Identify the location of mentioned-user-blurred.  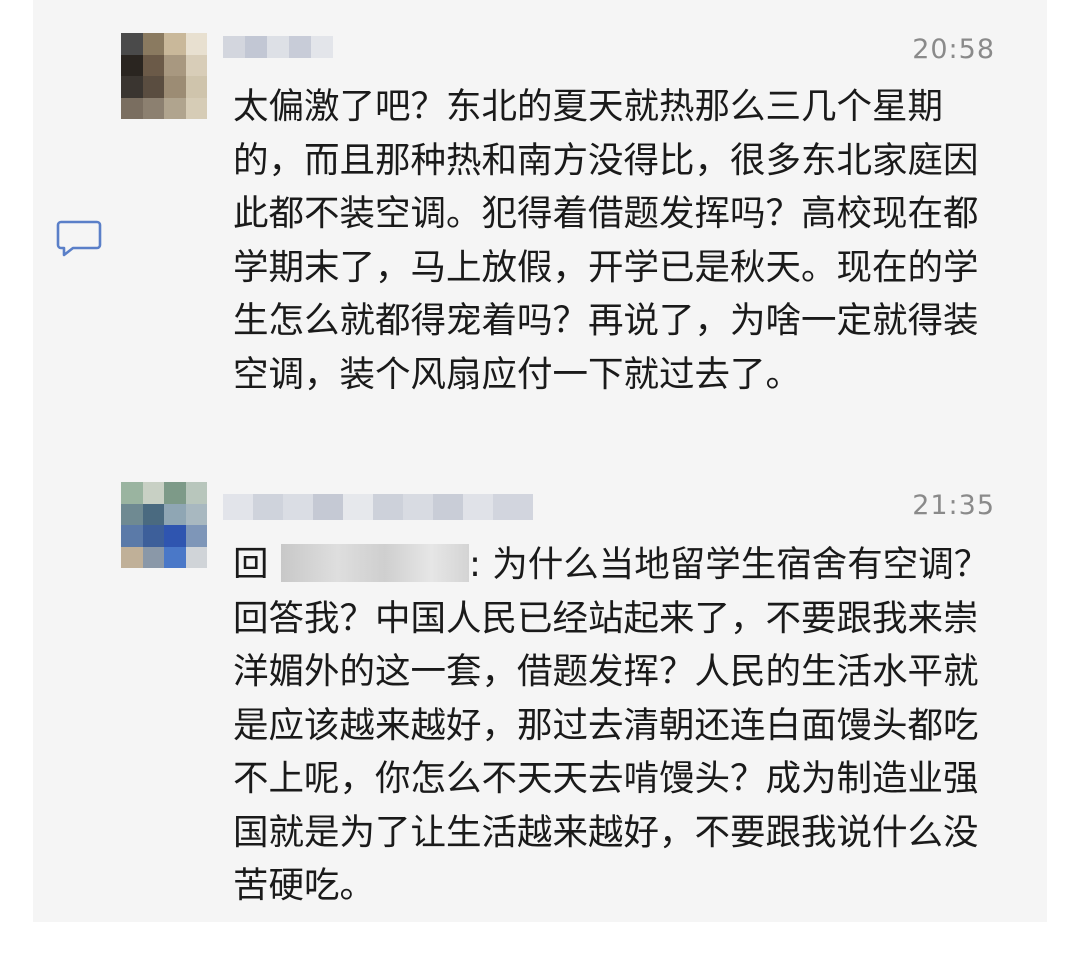
(375, 563).